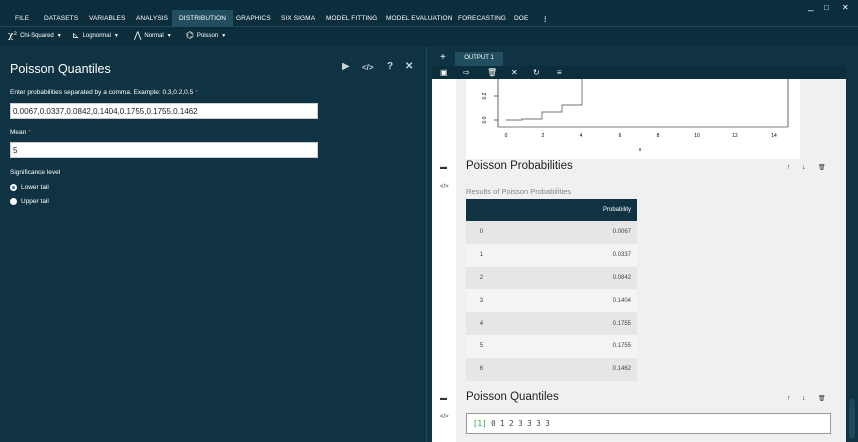 This screenshot has width=858, height=442. I want to click on output-scrollbar, so click(852, 260).